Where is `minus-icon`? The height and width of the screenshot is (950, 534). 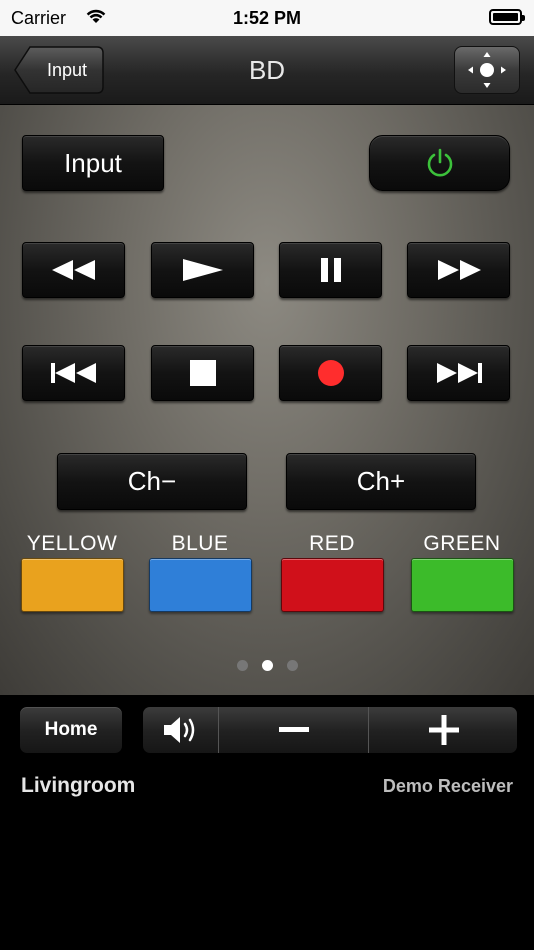
minus-icon is located at coordinates (293, 729).